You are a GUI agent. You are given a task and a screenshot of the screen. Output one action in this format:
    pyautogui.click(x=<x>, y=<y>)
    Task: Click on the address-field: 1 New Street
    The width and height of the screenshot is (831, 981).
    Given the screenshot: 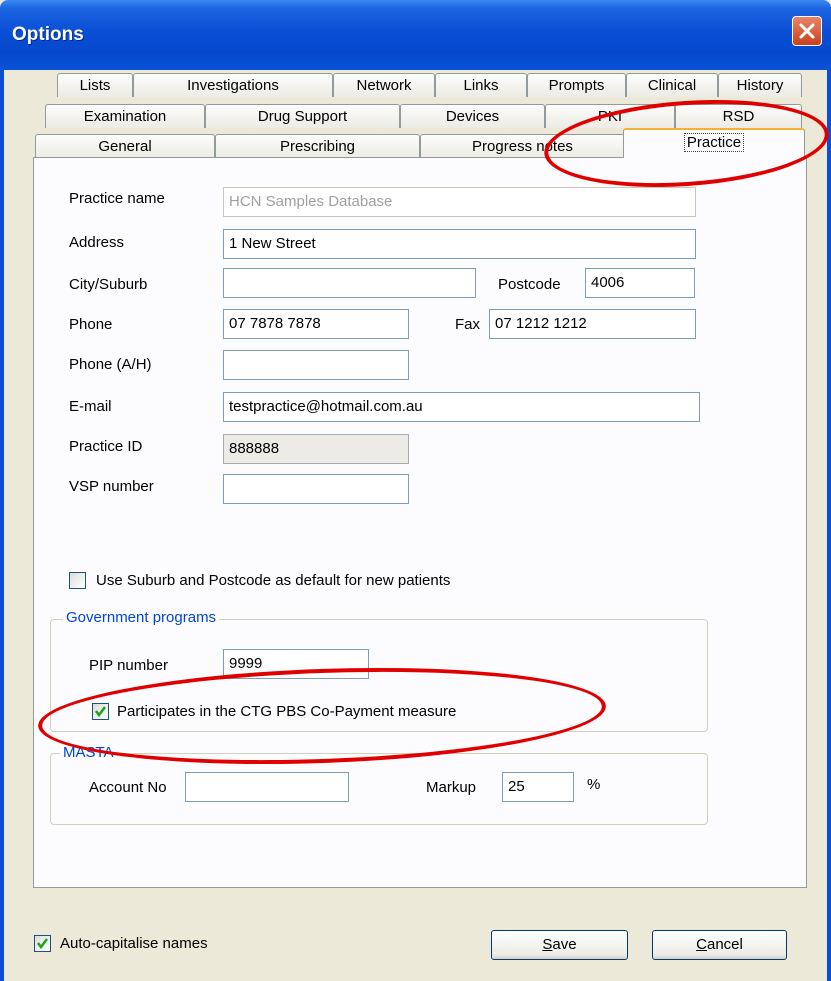 What is the action you would take?
    pyautogui.click(x=459, y=244)
    